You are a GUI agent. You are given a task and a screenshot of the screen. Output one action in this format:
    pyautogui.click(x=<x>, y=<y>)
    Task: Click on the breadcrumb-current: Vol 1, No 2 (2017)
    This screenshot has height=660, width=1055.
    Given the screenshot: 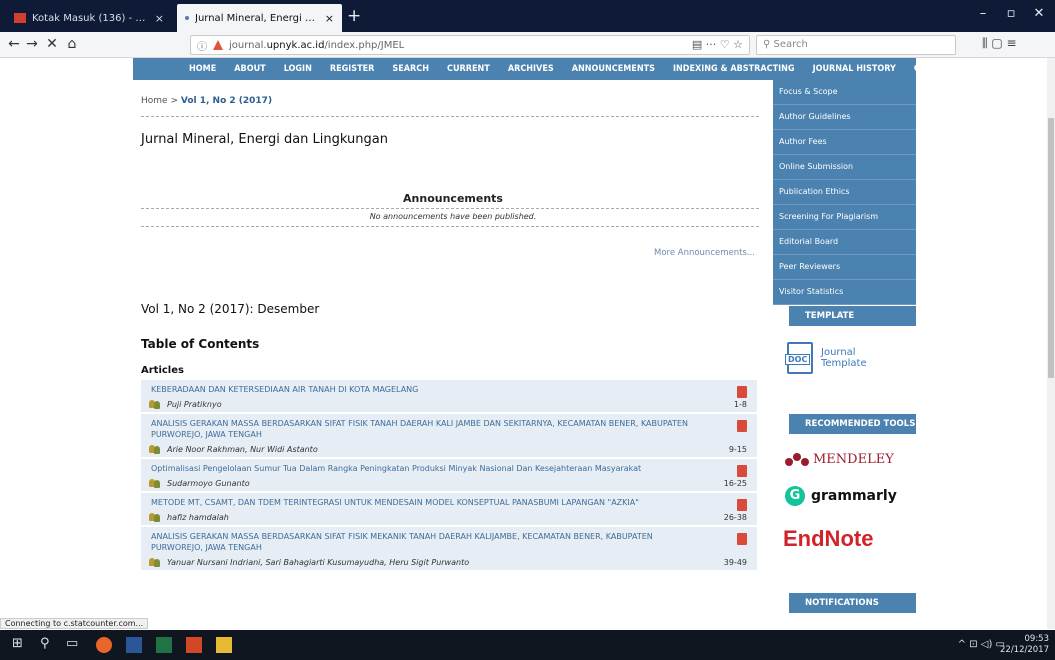 What is the action you would take?
    pyautogui.click(x=226, y=101)
    